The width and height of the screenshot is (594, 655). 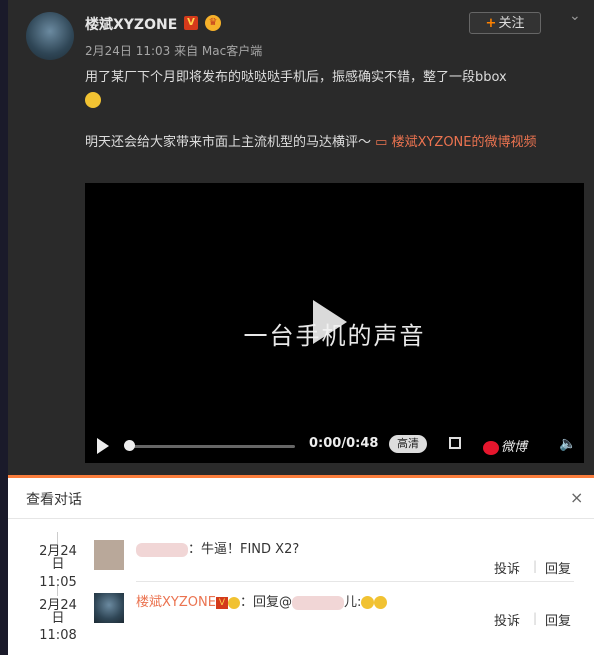 I want to click on quality-button: 高清, so click(x=408, y=444).